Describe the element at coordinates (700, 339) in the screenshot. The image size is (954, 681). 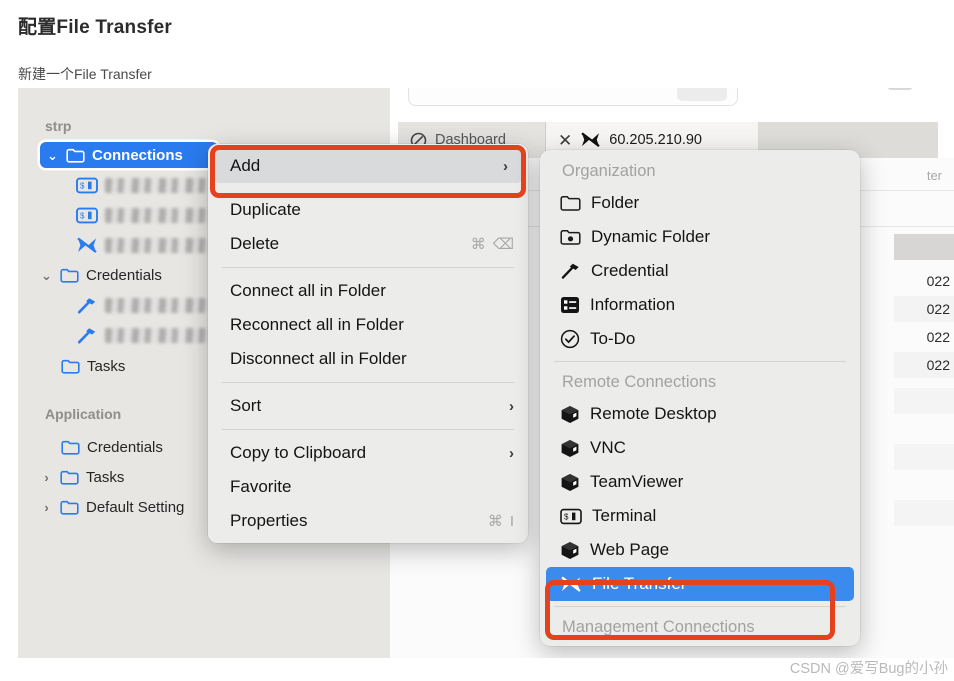
I see `submenu-item-todo: To-Do` at that location.